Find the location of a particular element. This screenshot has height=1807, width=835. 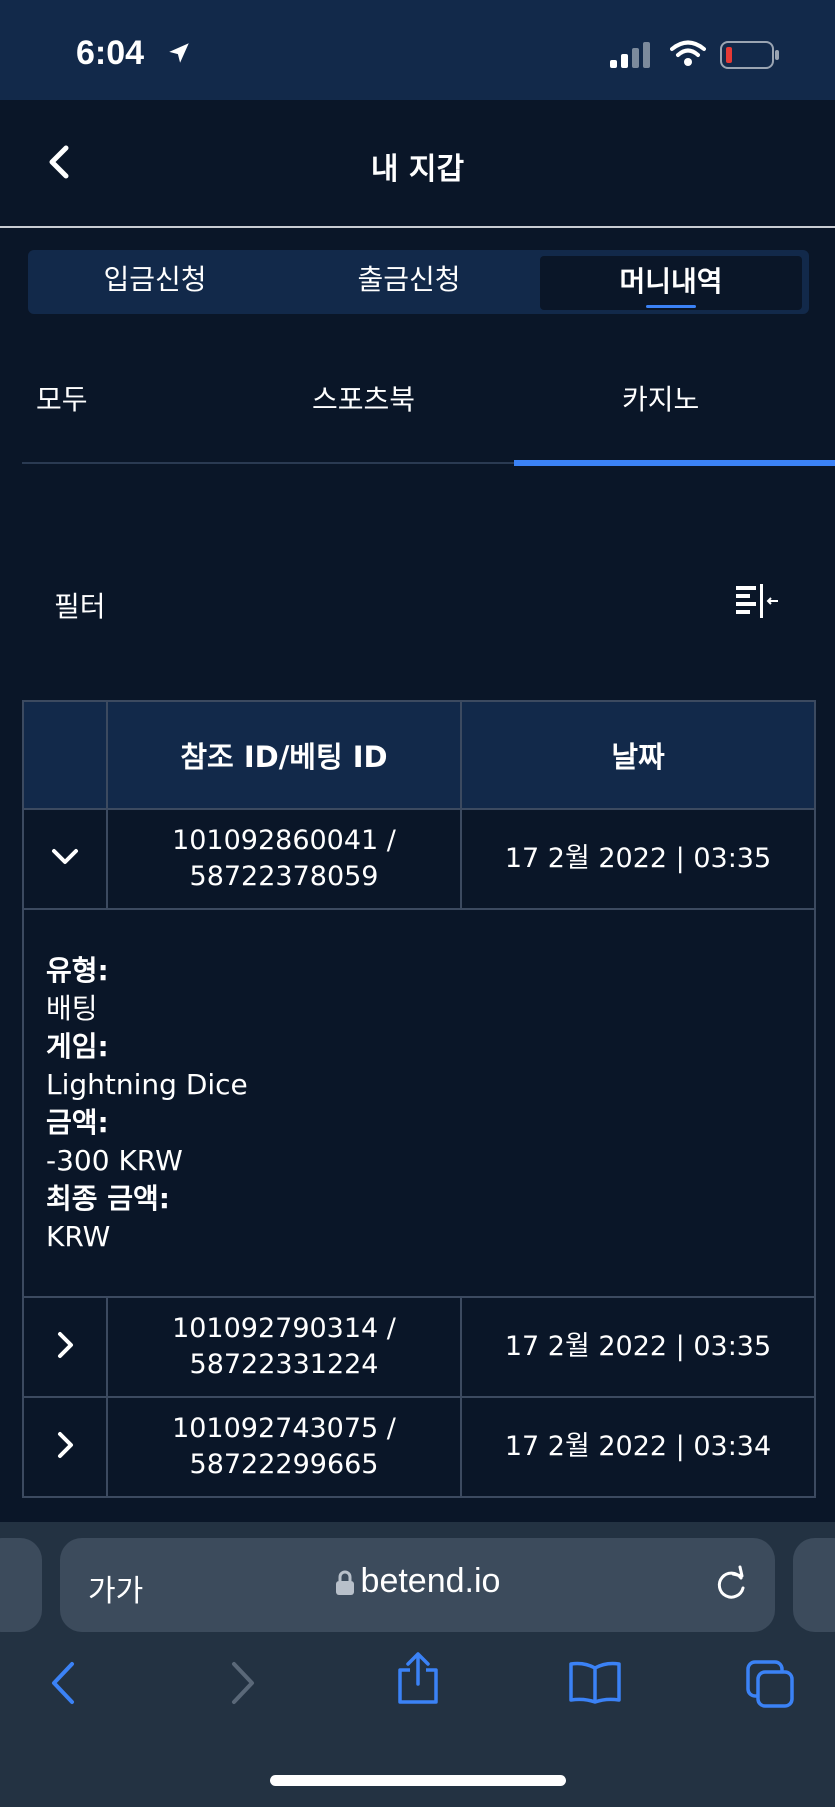

bet-id: 58722331224 is located at coordinates (284, 1364).